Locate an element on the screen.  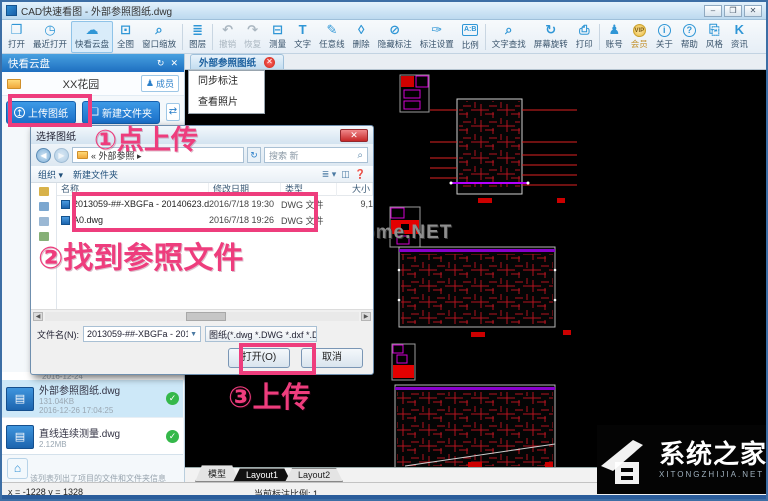
preview-pane-icon: ◫ is located at coordinates (345, 174).